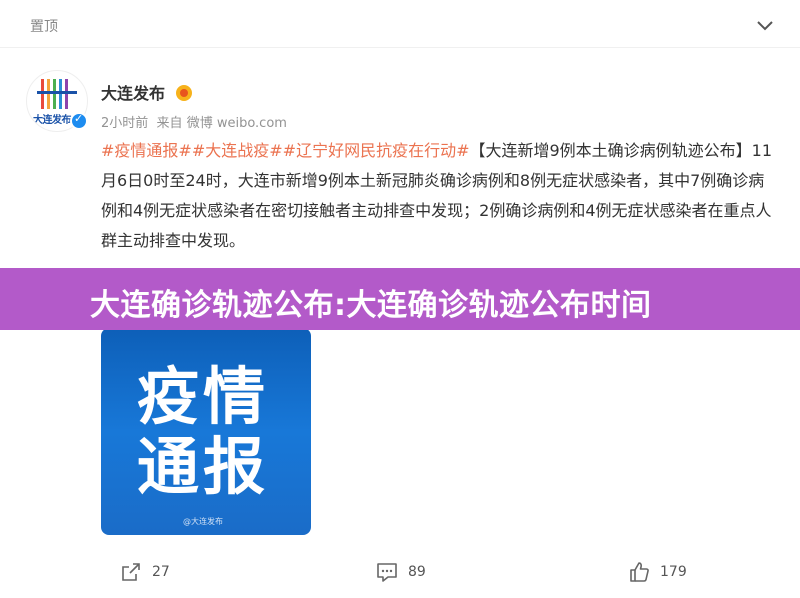 Image resolution: width=800 pixels, height=598 pixels. I want to click on like-icon, so click(639, 572).